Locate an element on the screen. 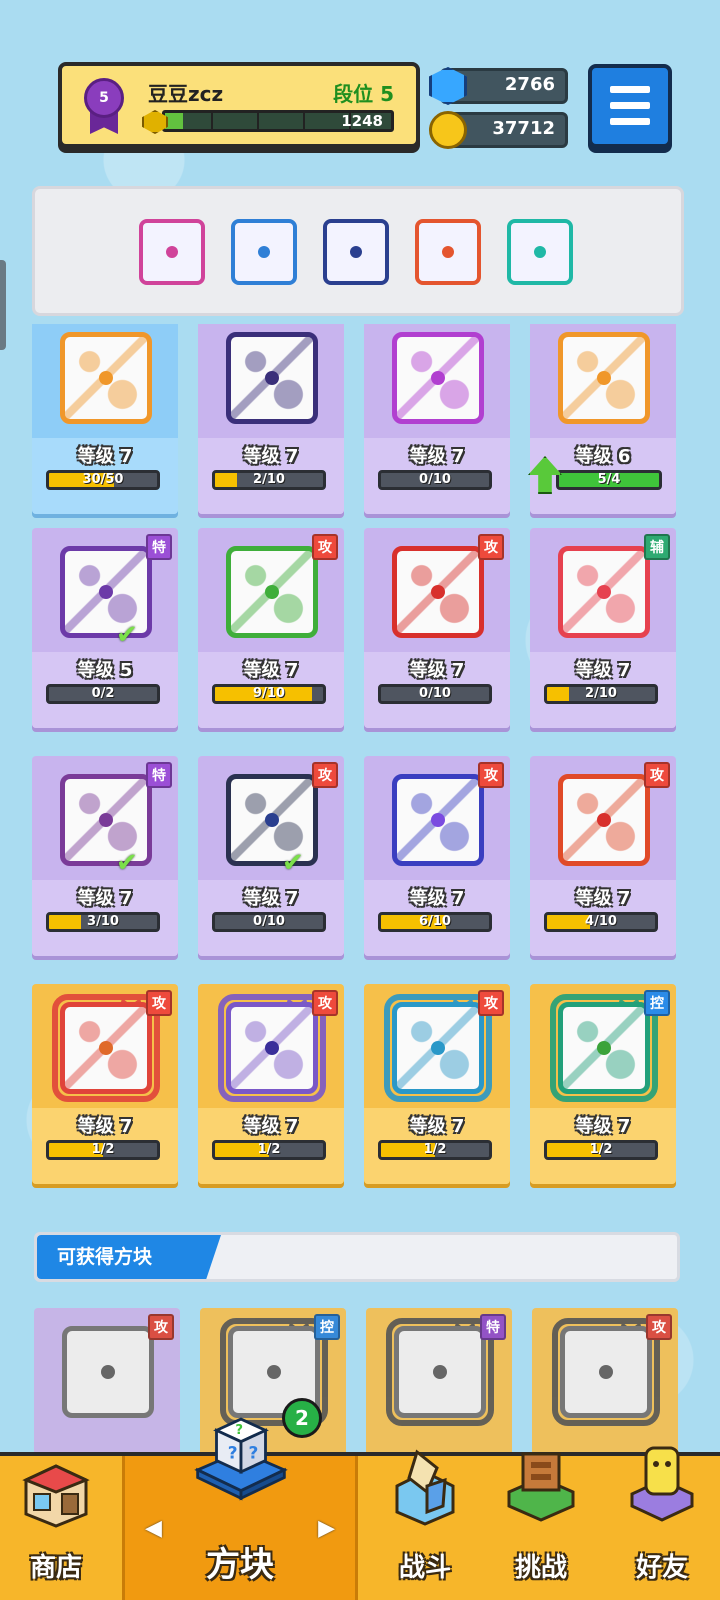  trident-dragon-dice-icon is located at coordinates (606, 1372).